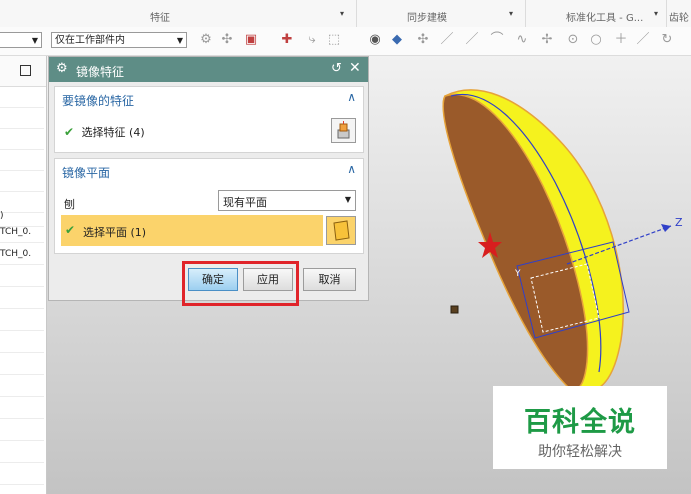 The width and height of the screenshot is (691, 494). Describe the element at coordinates (25, 70) in the screenshot. I see `maximize-icon` at that location.